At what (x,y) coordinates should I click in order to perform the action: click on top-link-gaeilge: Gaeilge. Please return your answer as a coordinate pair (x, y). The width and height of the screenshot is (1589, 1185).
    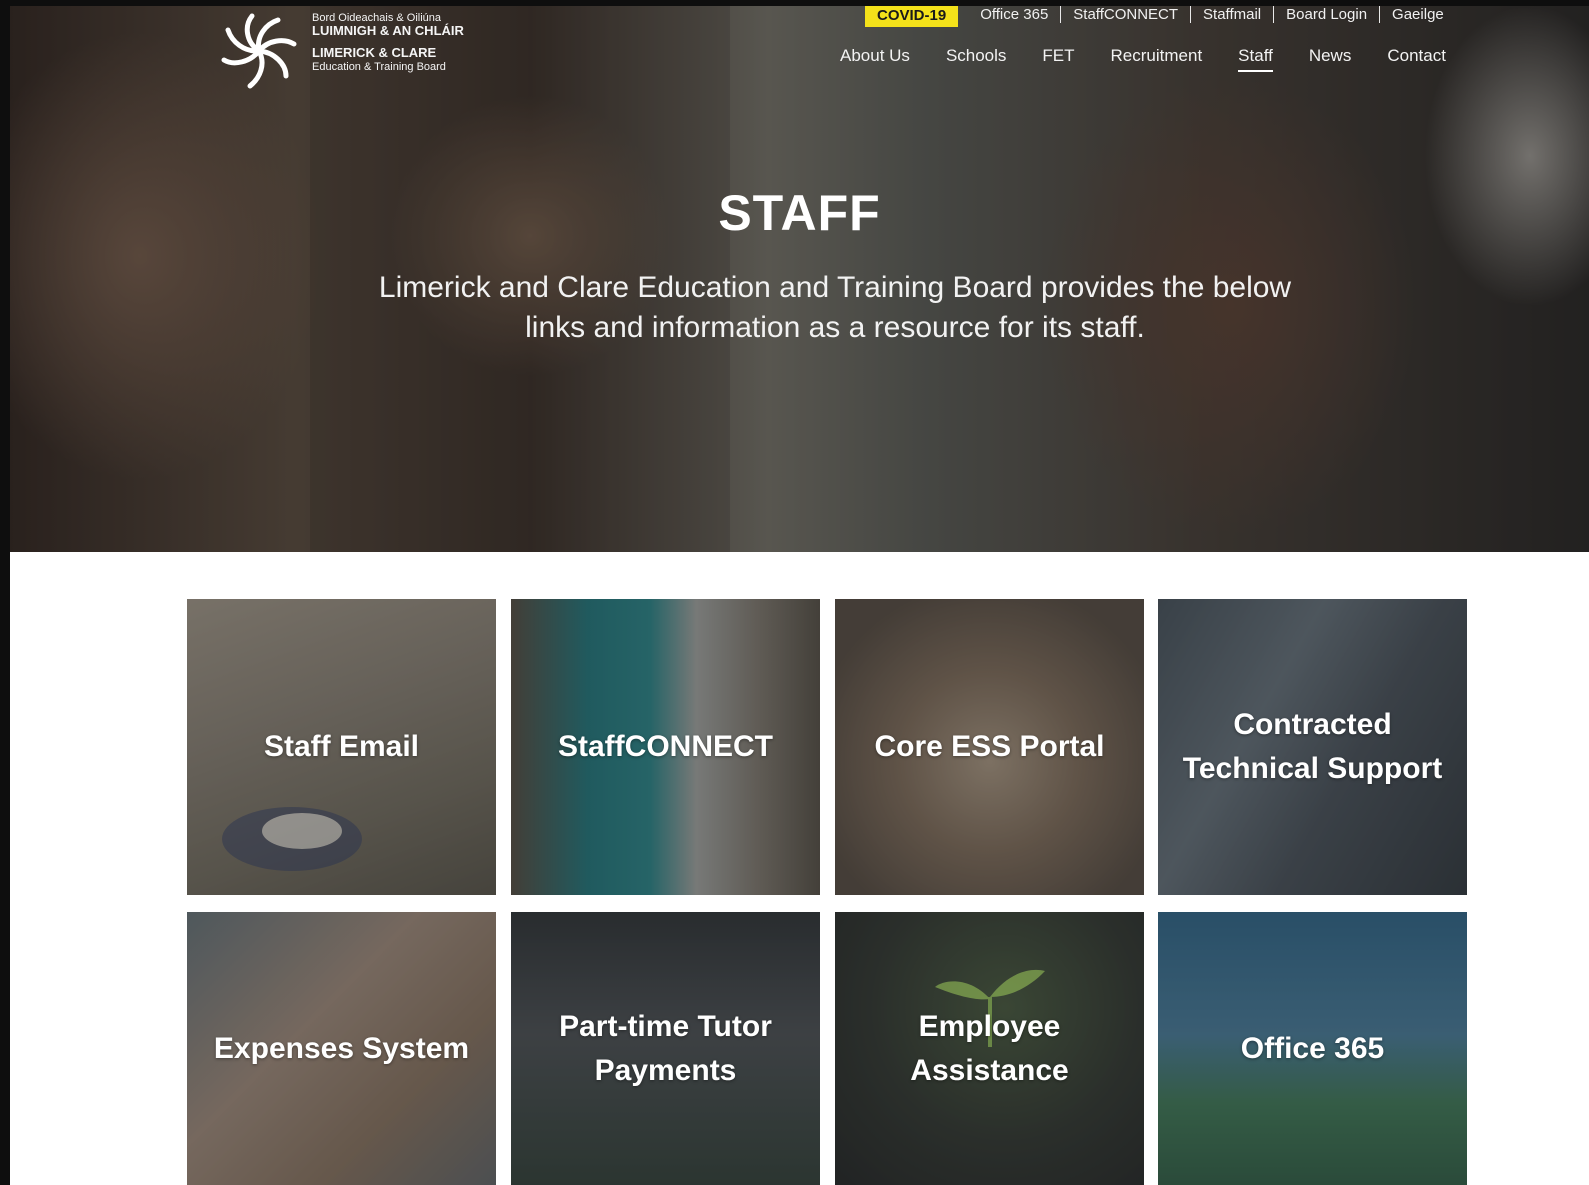
    Looking at the image, I should click on (1417, 14).